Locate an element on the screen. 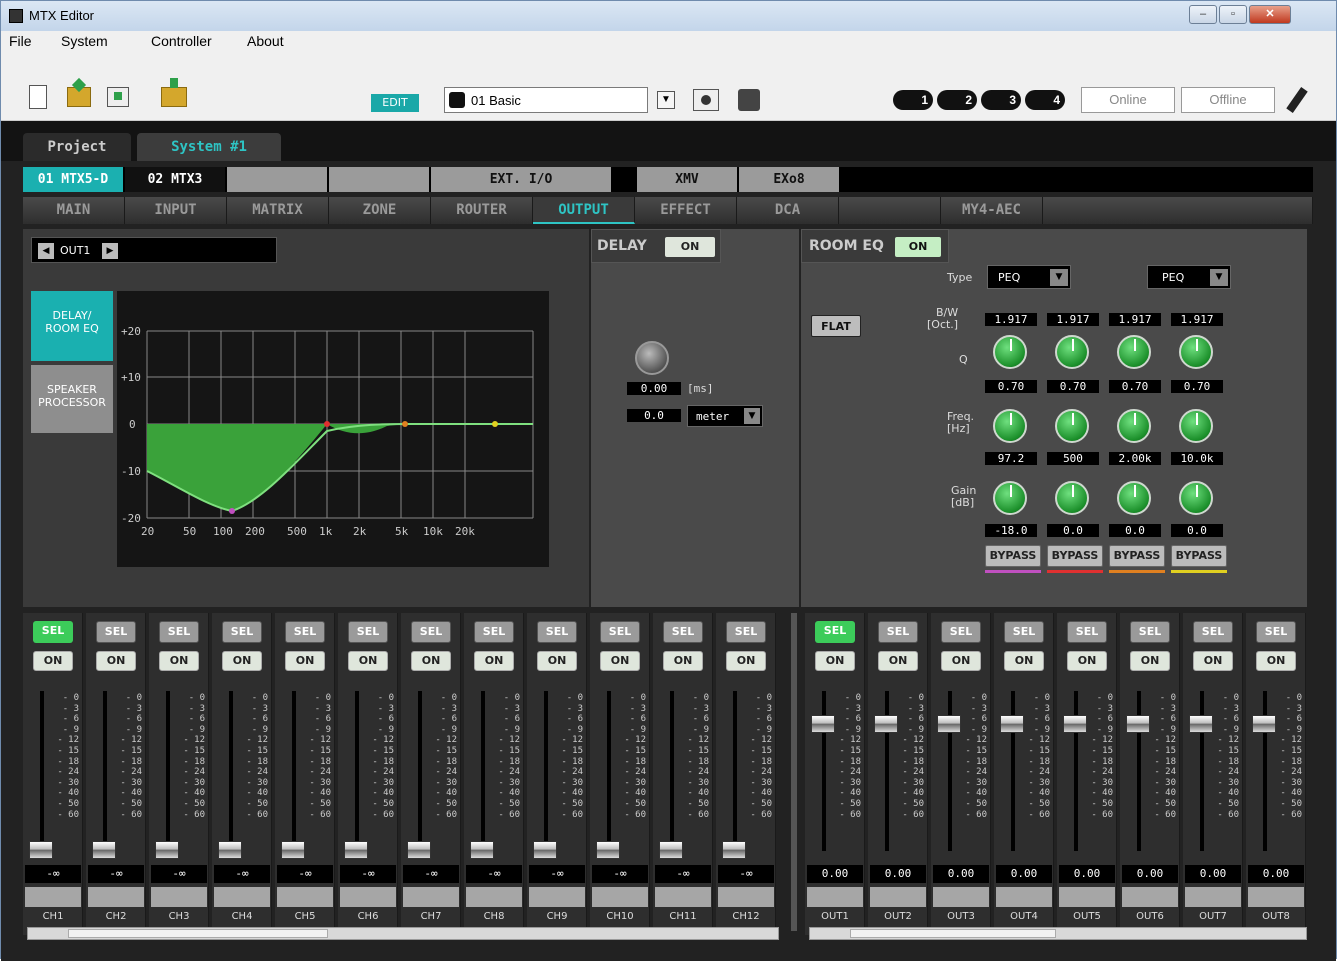  output-scrollbar is located at coordinates (1058, 933).